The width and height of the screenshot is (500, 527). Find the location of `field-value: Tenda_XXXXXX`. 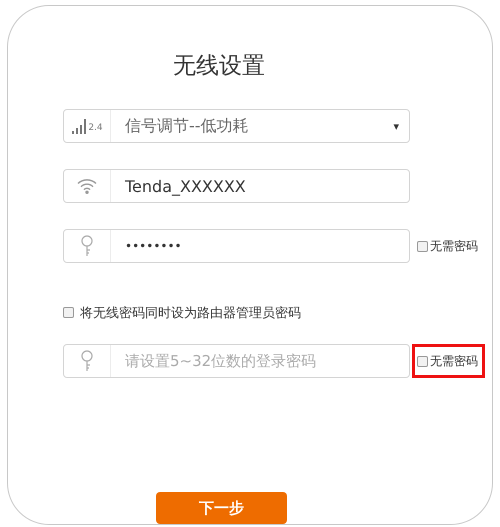

field-value: Tenda_XXXXXX is located at coordinates (185, 186).